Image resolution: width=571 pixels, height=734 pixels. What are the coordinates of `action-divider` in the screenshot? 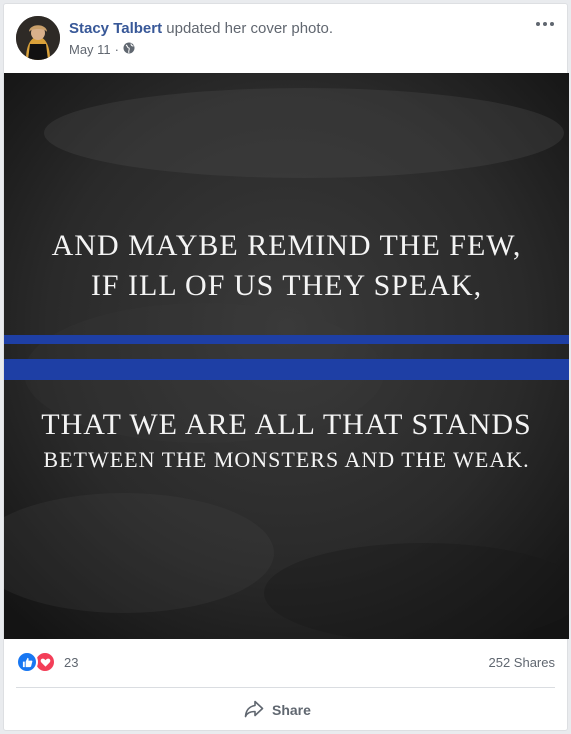 It's located at (285, 687).